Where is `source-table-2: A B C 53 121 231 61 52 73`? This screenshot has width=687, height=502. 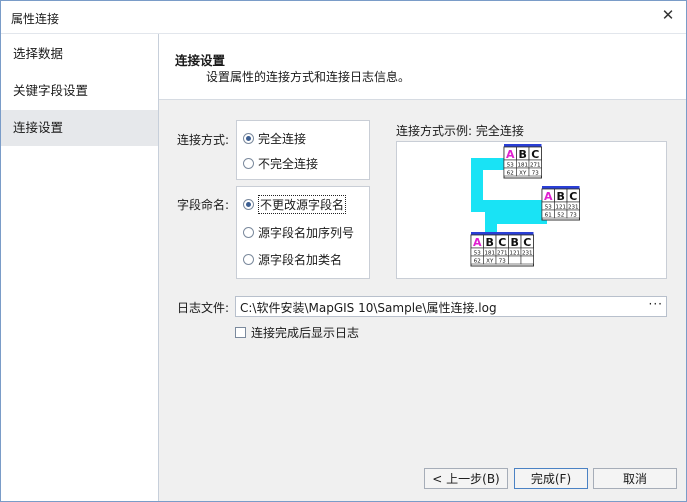
source-table-2: A B C 53 121 231 61 52 73 is located at coordinates (560, 203).